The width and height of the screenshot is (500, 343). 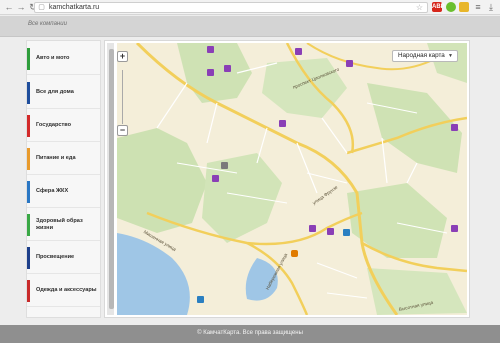 What do you see at coordinates (21, 7) in the screenshot?
I see `forward-button: →` at bounding box center [21, 7].